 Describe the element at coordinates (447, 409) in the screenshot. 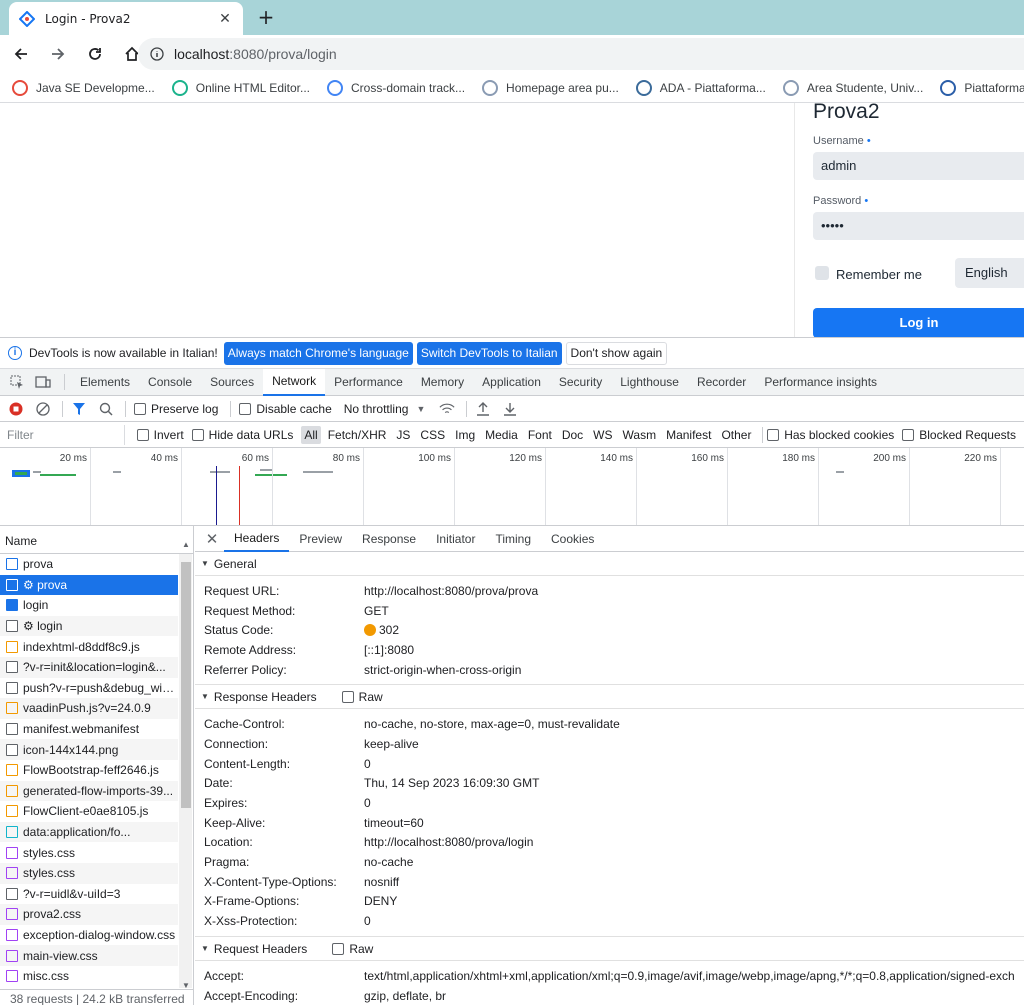

I see `network-conditions-icon` at that location.